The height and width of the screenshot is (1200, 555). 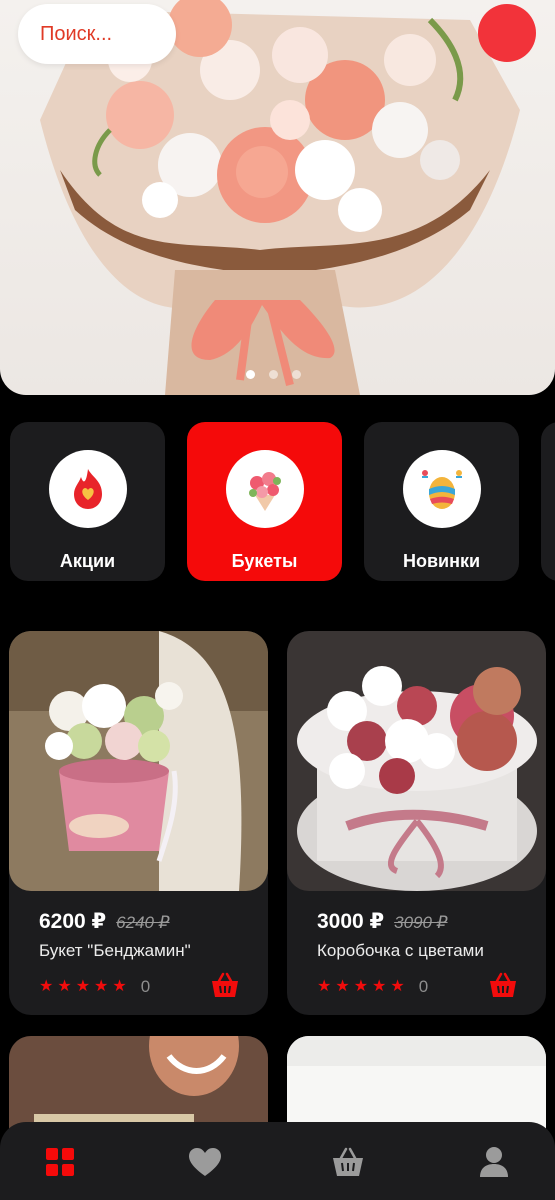 What do you see at coordinates (87, 561) in the screenshot?
I see `category-label: Акции` at bounding box center [87, 561].